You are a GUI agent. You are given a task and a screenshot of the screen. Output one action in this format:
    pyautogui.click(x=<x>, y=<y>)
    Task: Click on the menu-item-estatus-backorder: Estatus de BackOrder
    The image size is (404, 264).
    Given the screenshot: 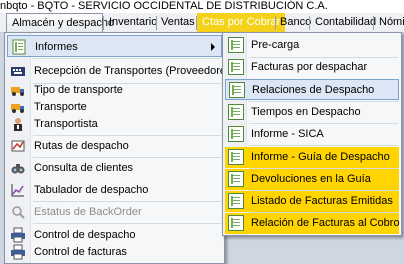 What is the action you would take?
    pyautogui.click(x=114, y=212)
    